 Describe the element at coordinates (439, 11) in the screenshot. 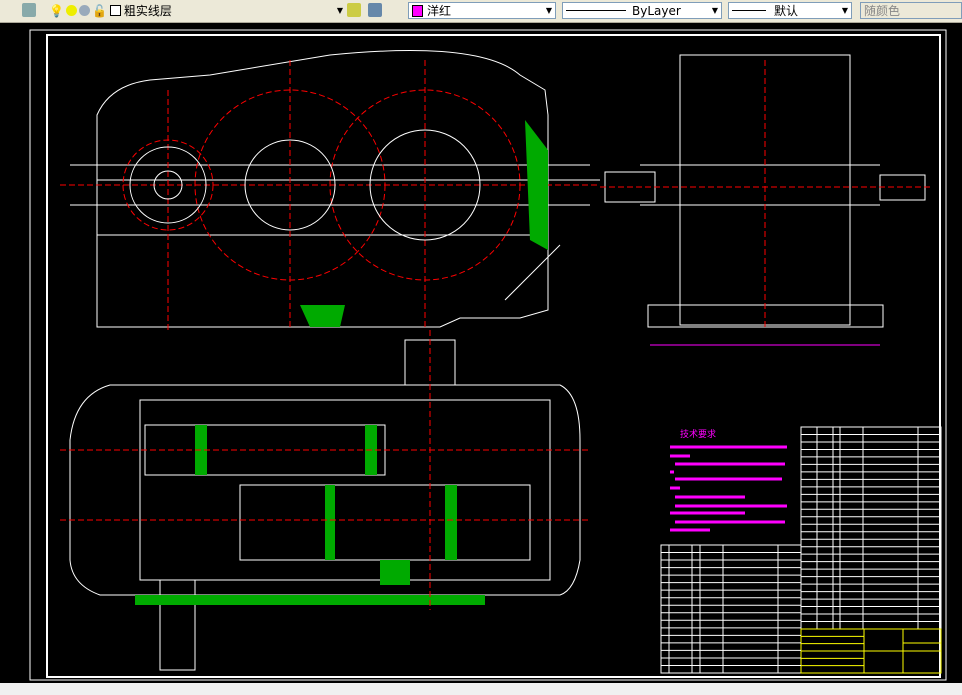

I see `color-value: 洋红` at that location.